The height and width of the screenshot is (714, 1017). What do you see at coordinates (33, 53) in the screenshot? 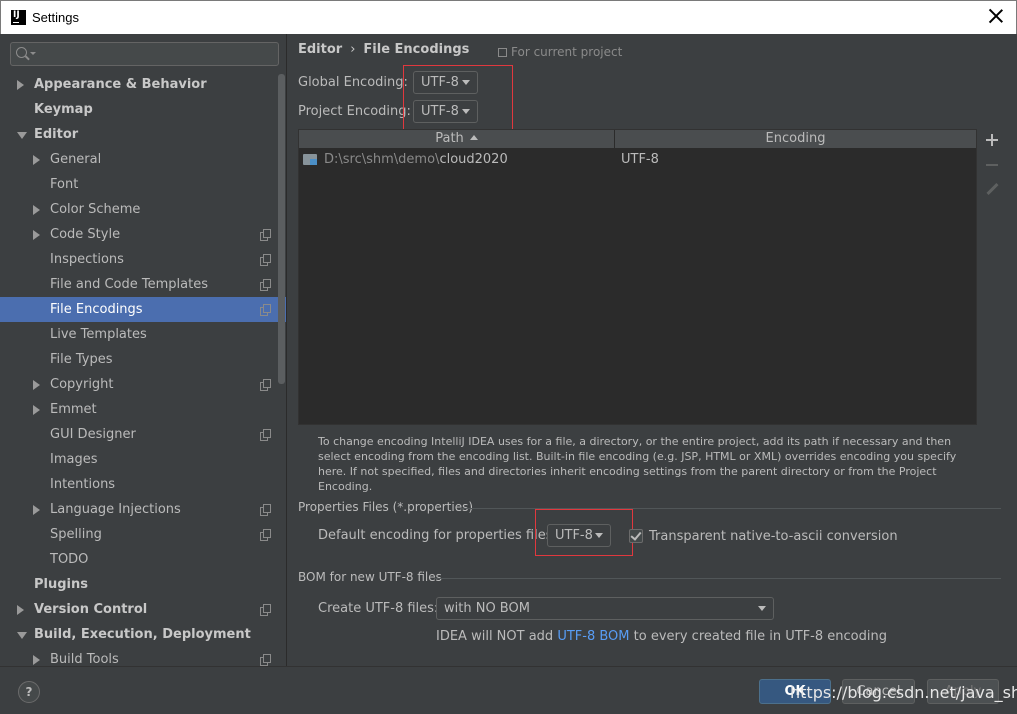
I see `chevron-down-icon` at bounding box center [33, 53].